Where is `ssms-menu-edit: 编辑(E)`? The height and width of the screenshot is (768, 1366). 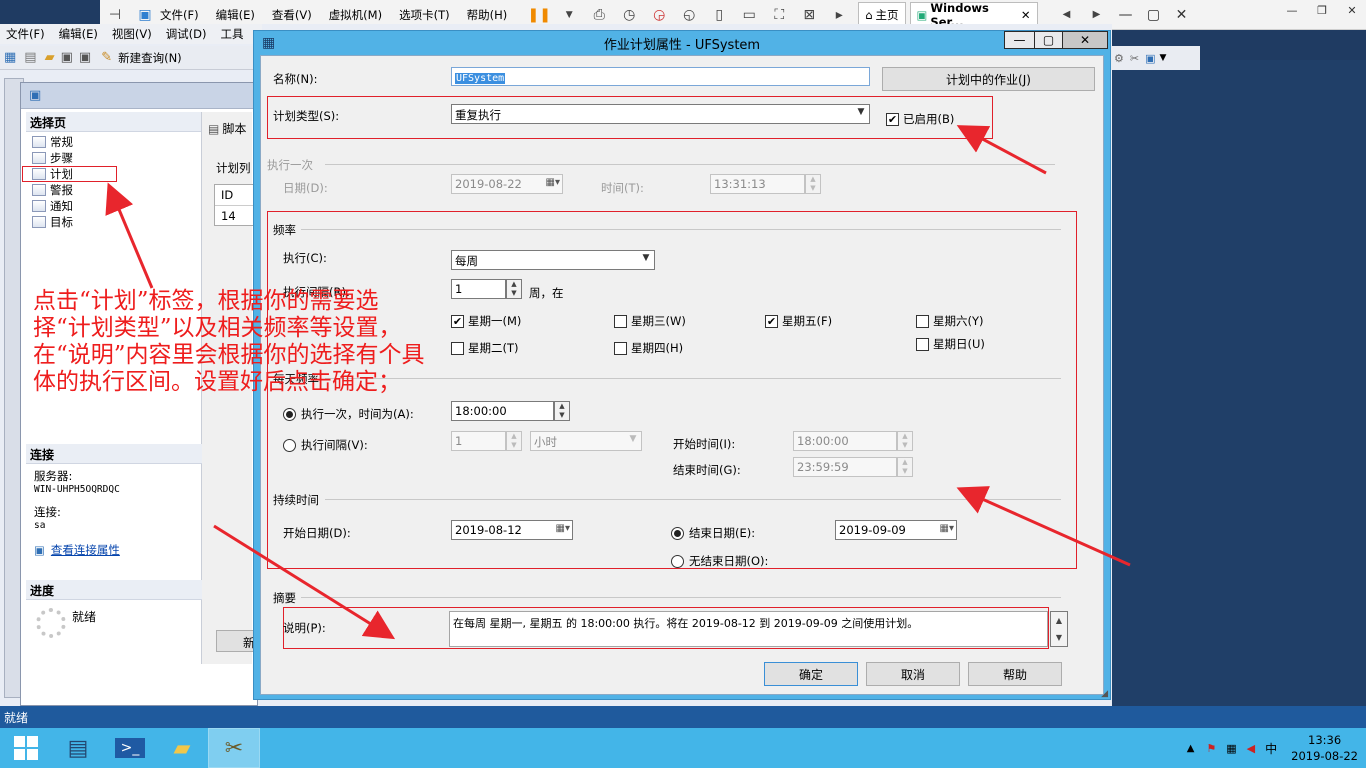
ssms-menu-edit: 编辑(E) is located at coordinates (78, 34).